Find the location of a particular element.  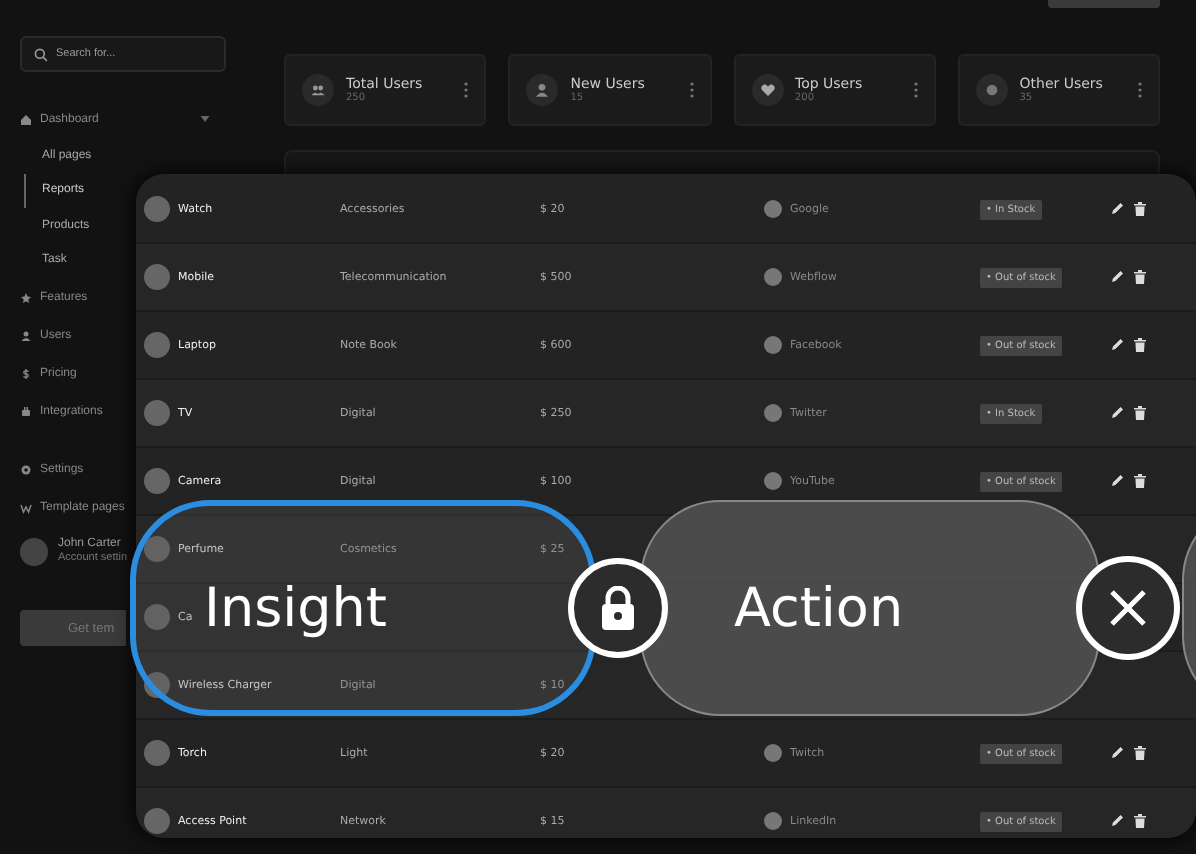

plug-icon is located at coordinates (26, 411).